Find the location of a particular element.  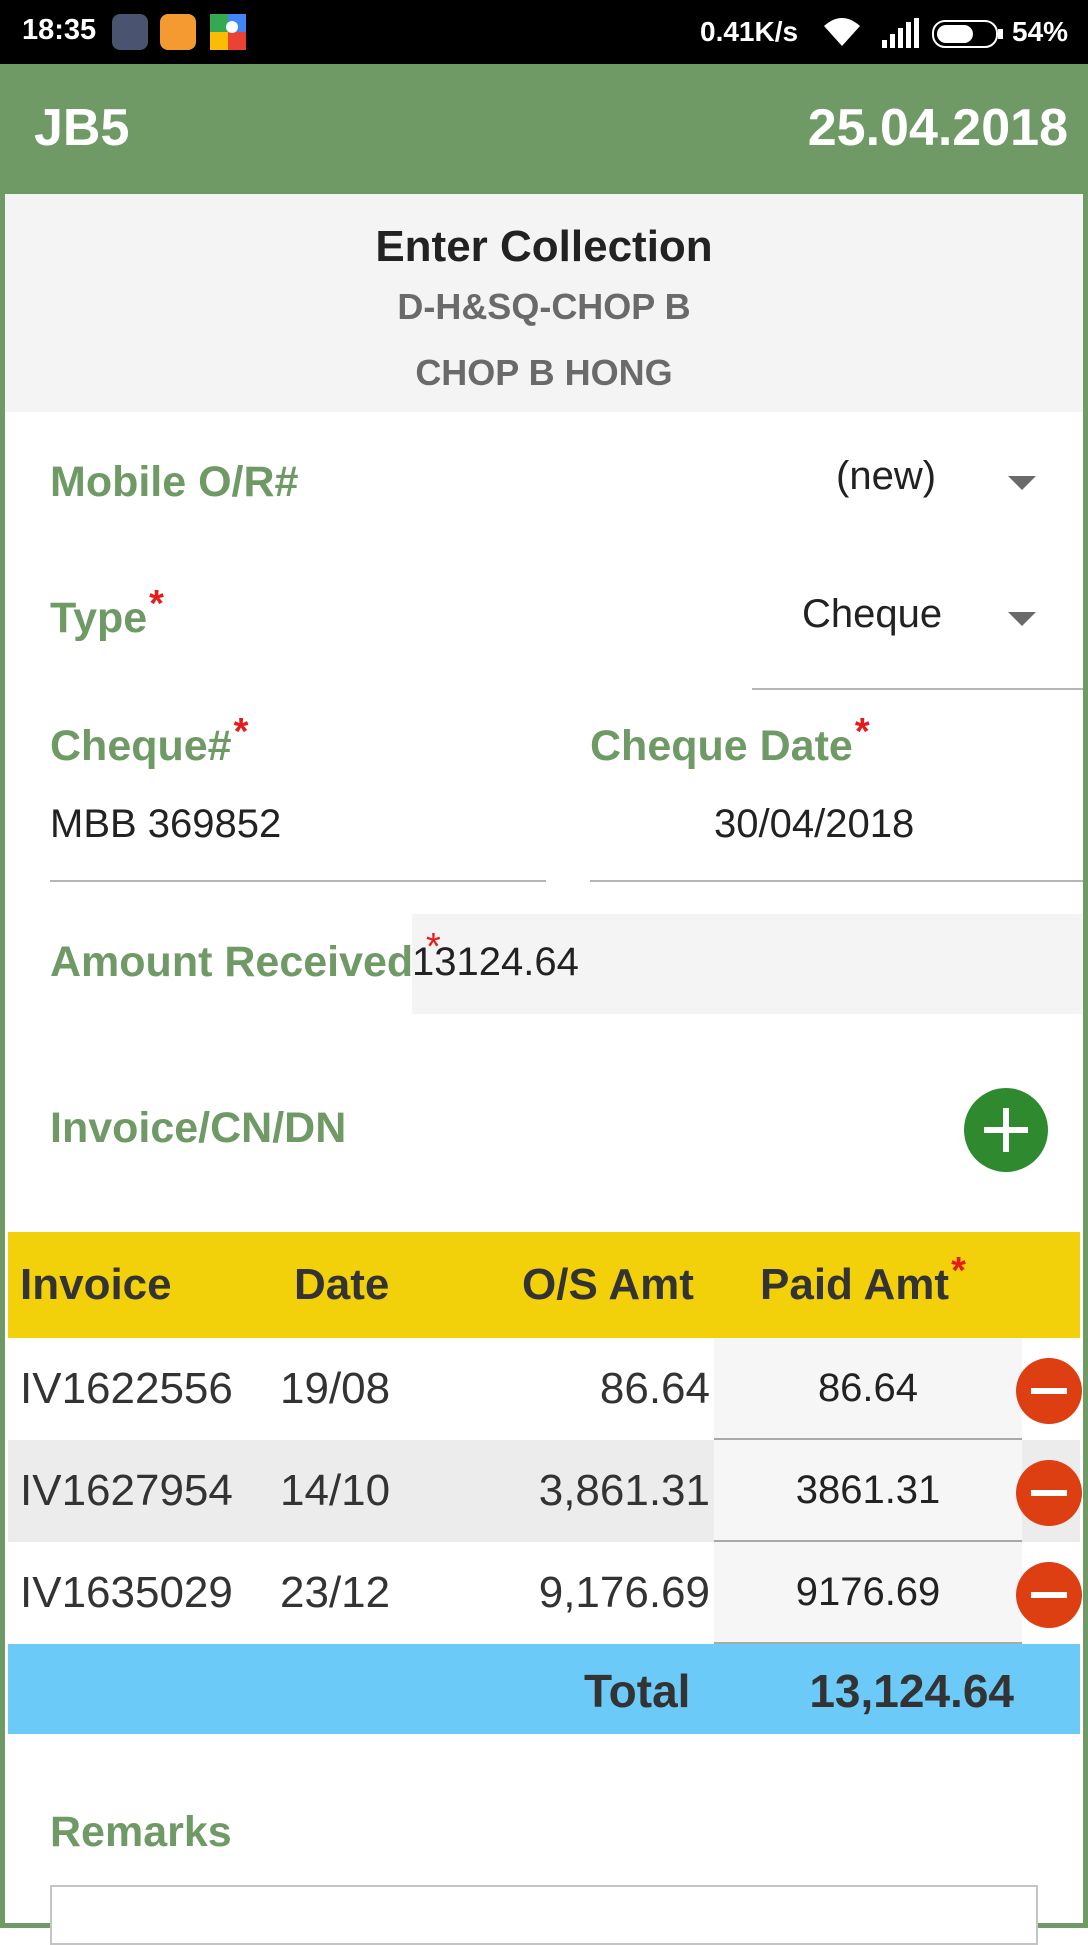

row-paid-amt: 9176.69 is located at coordinates (868, 1592).